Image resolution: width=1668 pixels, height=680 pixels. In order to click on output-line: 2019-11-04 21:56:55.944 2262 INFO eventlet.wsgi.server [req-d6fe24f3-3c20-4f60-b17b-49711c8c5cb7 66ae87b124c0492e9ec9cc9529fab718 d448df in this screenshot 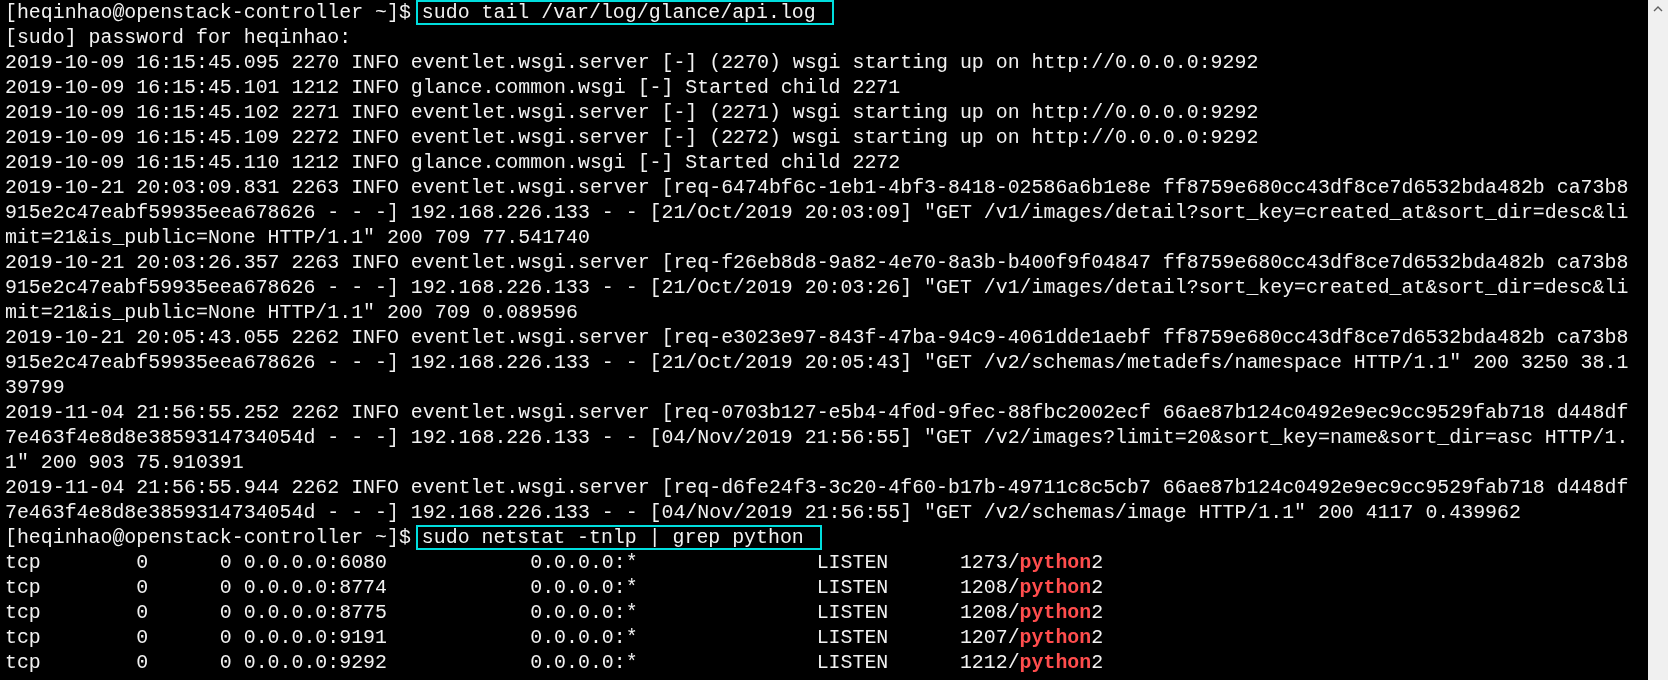, I will do `click(817, 487)`.